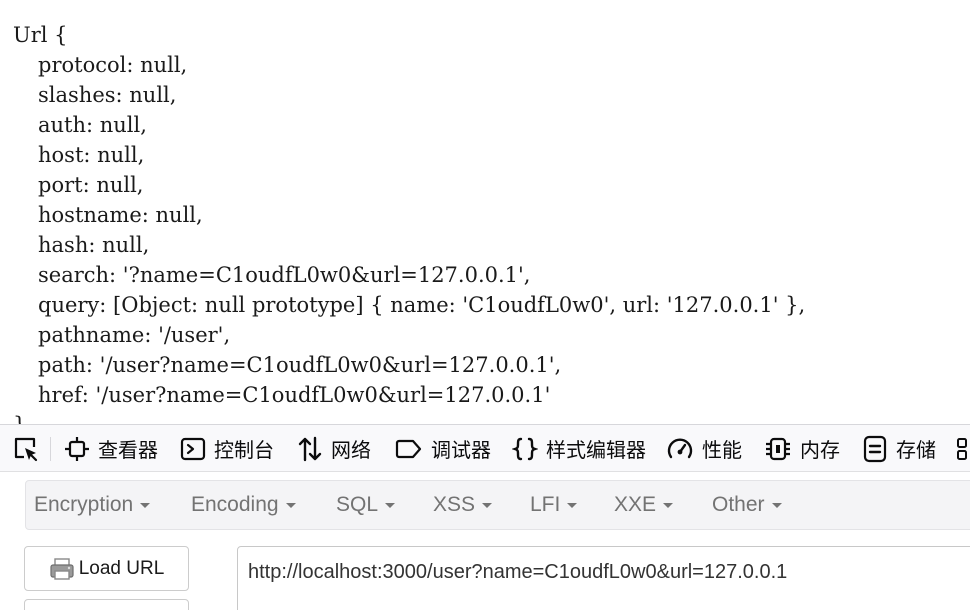 The image size is (970, 610). Describe the element at coordinates (778, 448) in the screenshot. I see `memory-icon` at that location.